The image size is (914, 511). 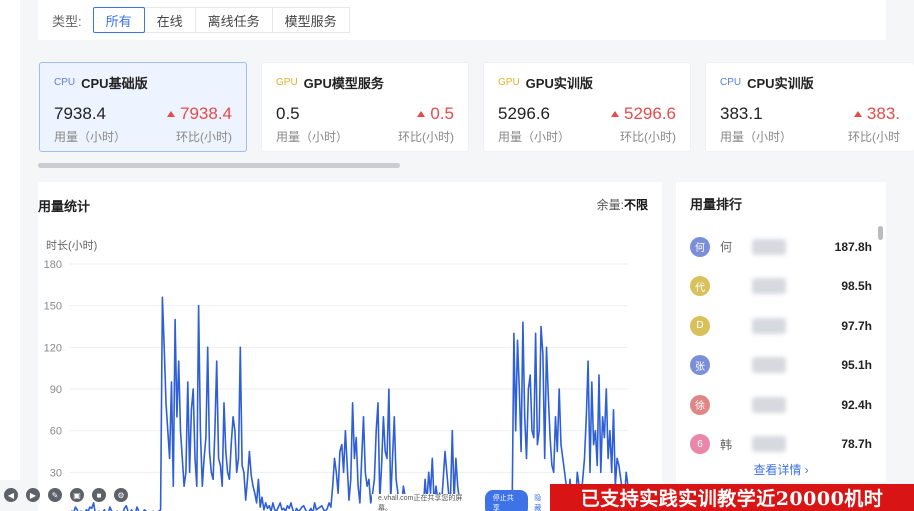 I want to click on tab-model-service: 模型服务, so click(x=310, y=20).